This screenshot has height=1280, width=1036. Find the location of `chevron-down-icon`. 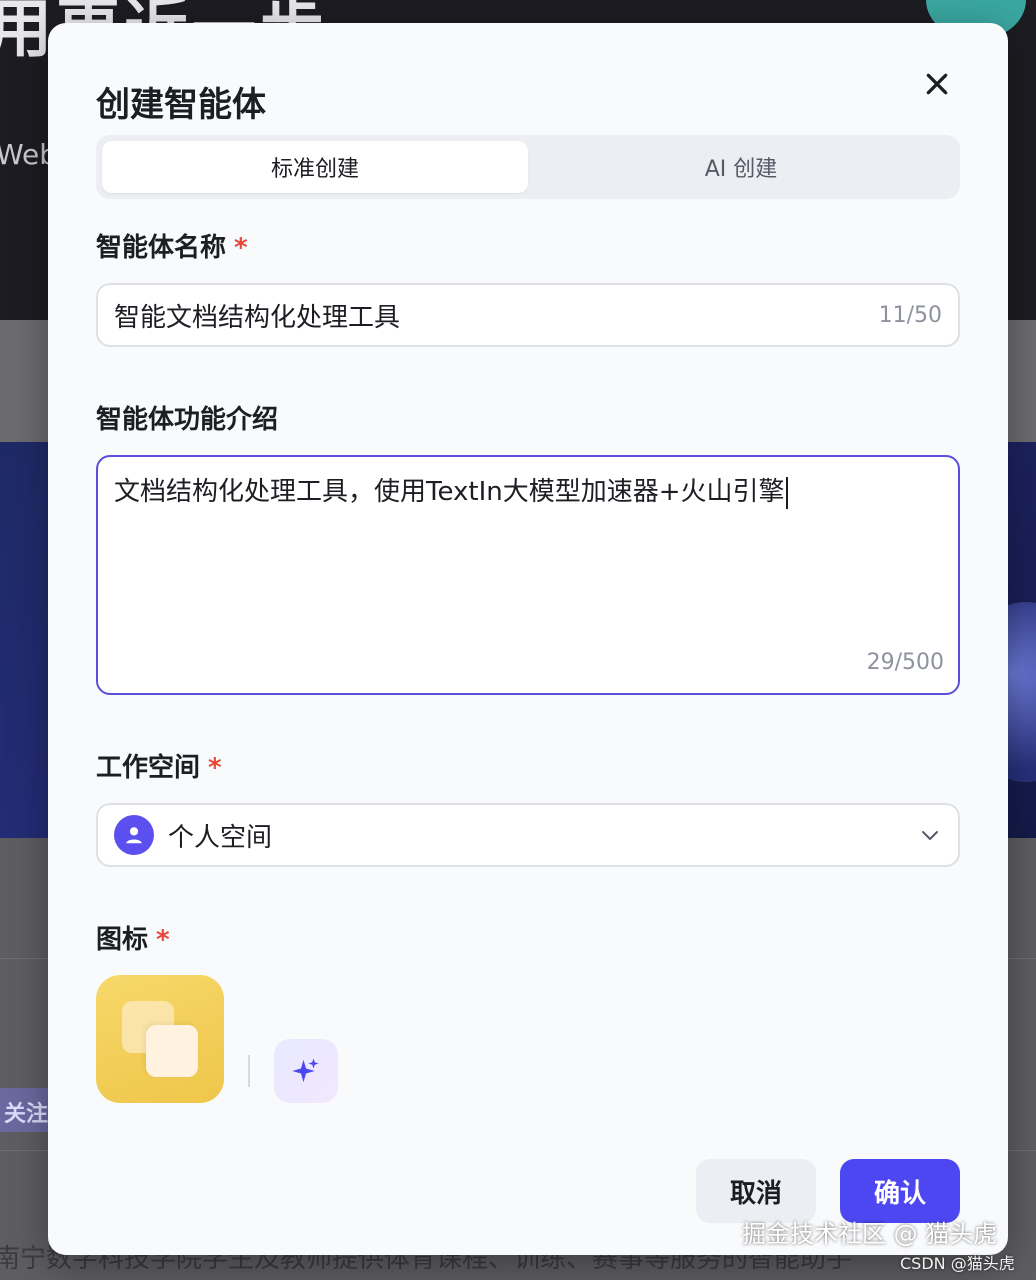

chevron-down-icon is located at coordinates (930, 835).